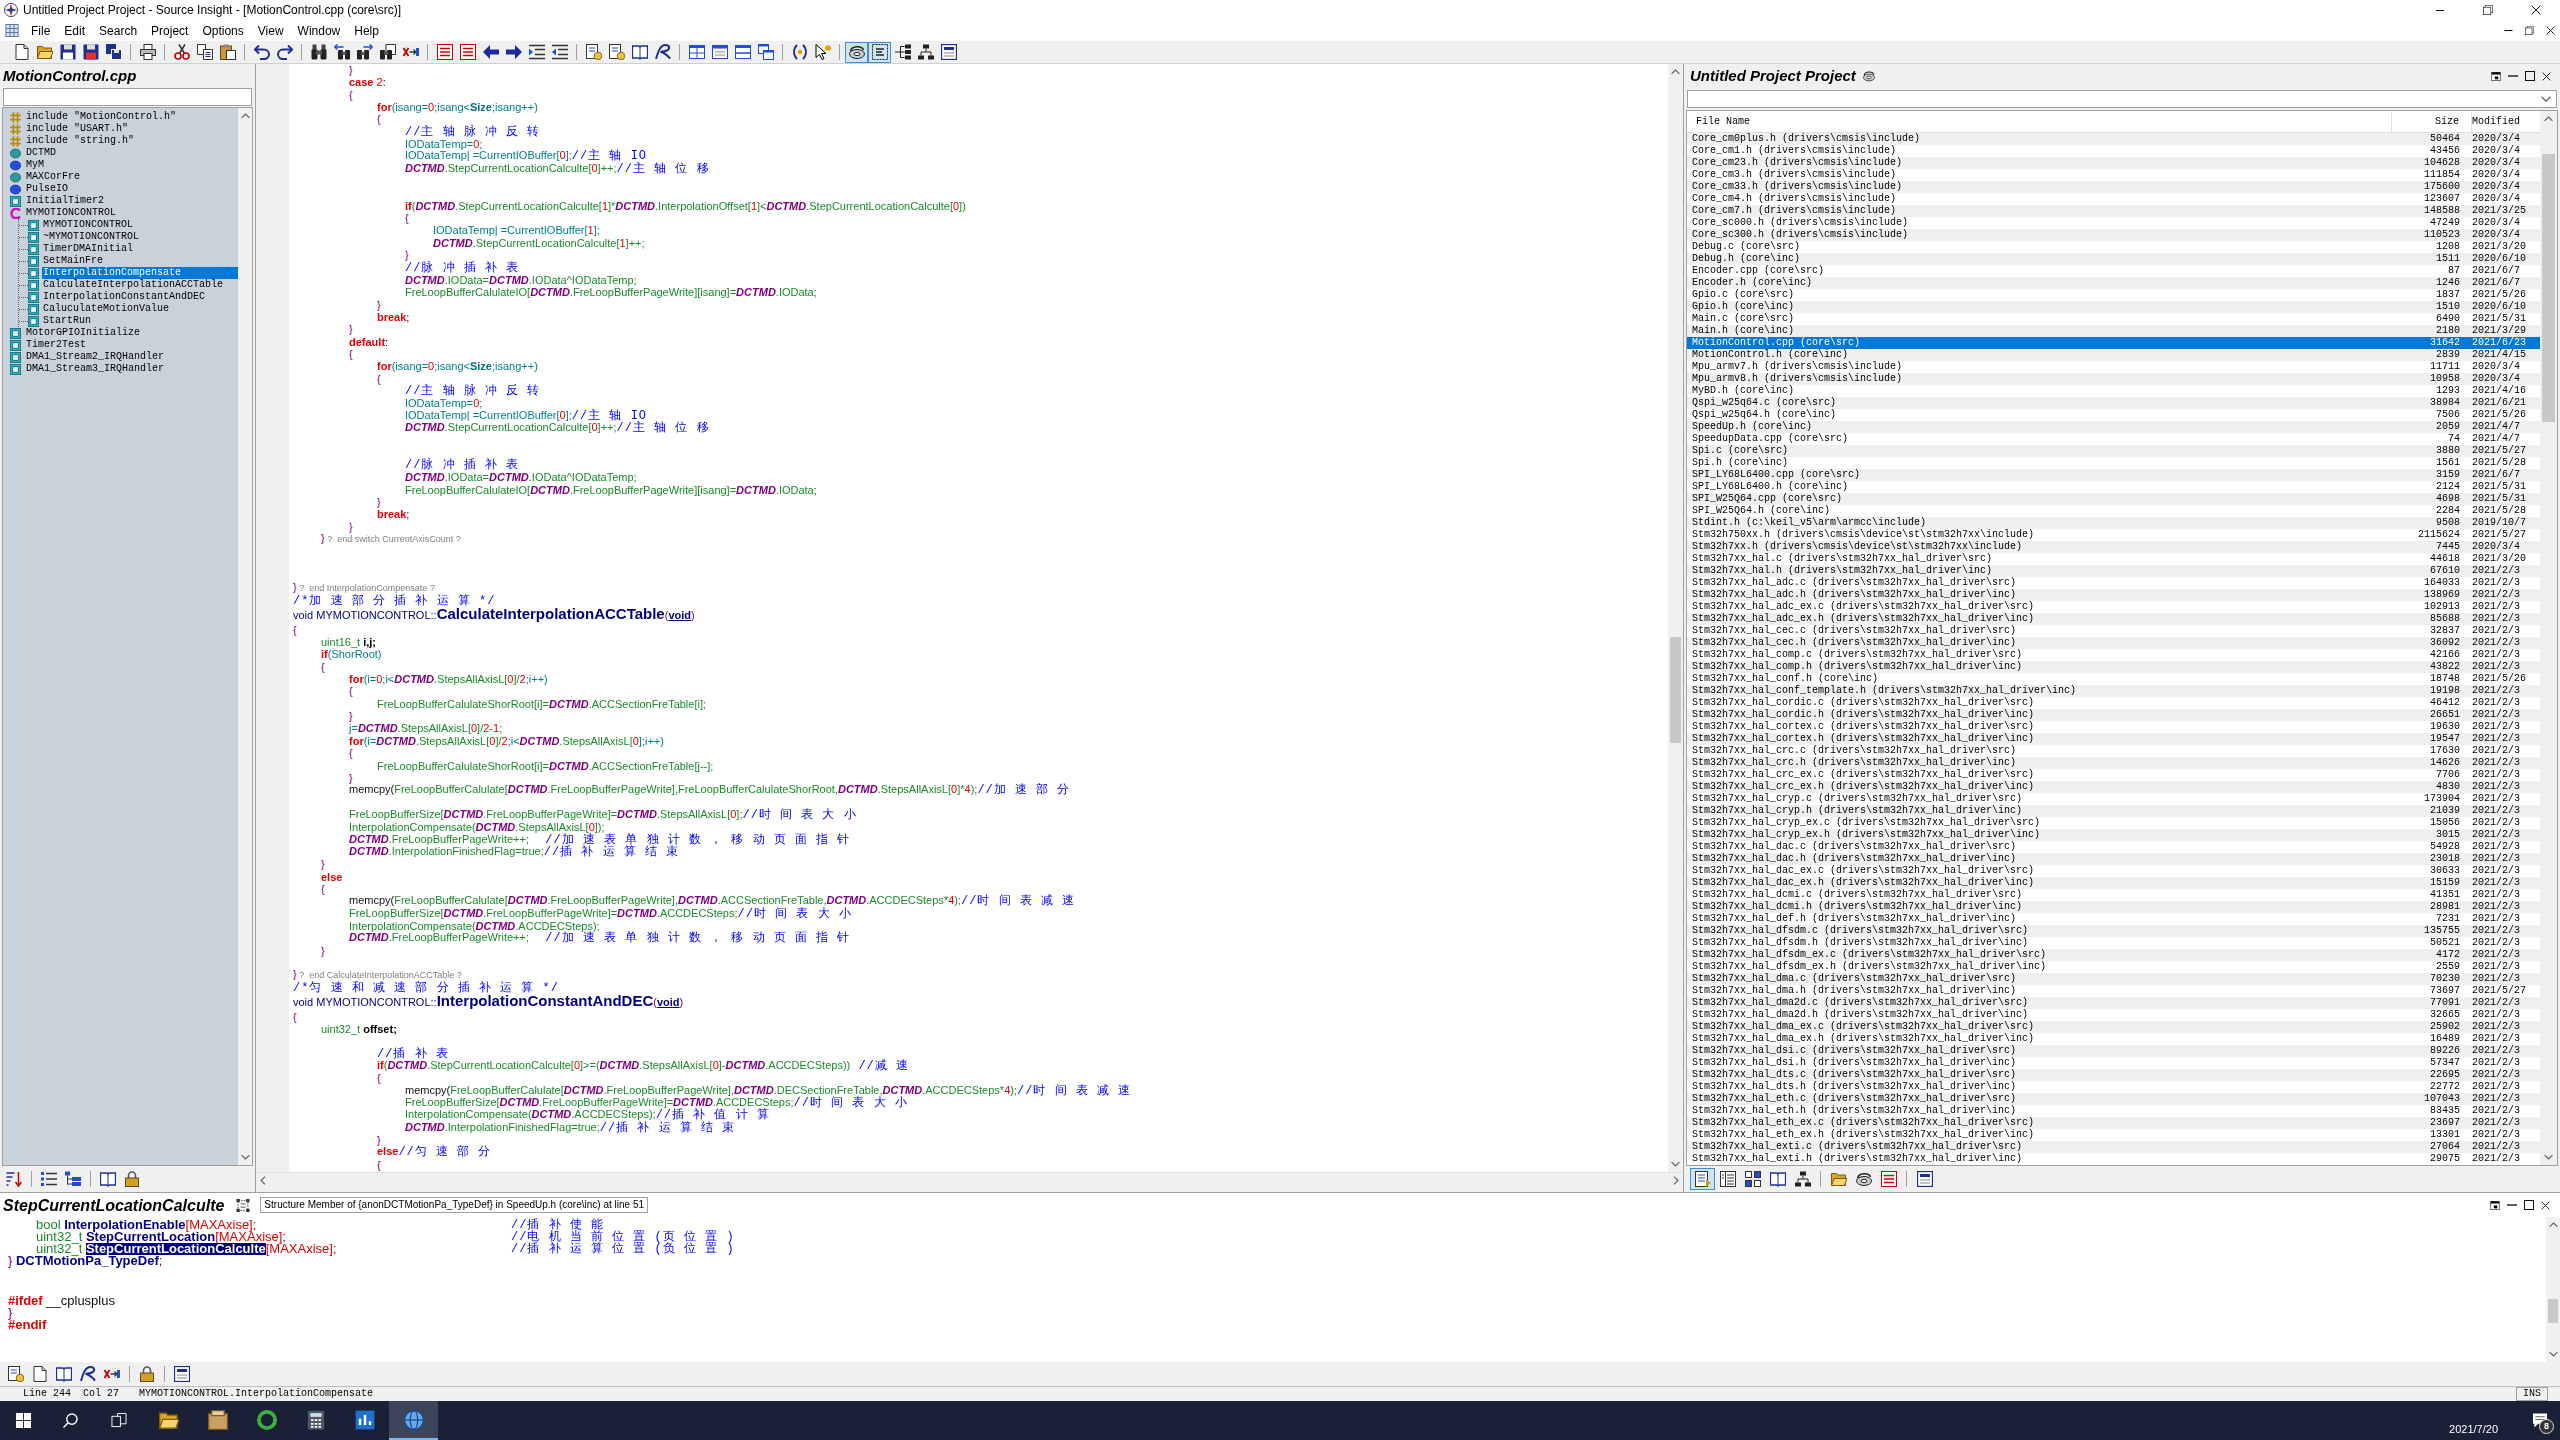 This screenshot has width=2560, height=1440. What do you see at coordinates (2113, 739) in the screenshot?
I see `file-row: Stm32h7xx_hal_cortex.h (drivers\stm32h7xx_hal_driver\inc) 19547 2021/2/3` at bounding box center [2113, 739].